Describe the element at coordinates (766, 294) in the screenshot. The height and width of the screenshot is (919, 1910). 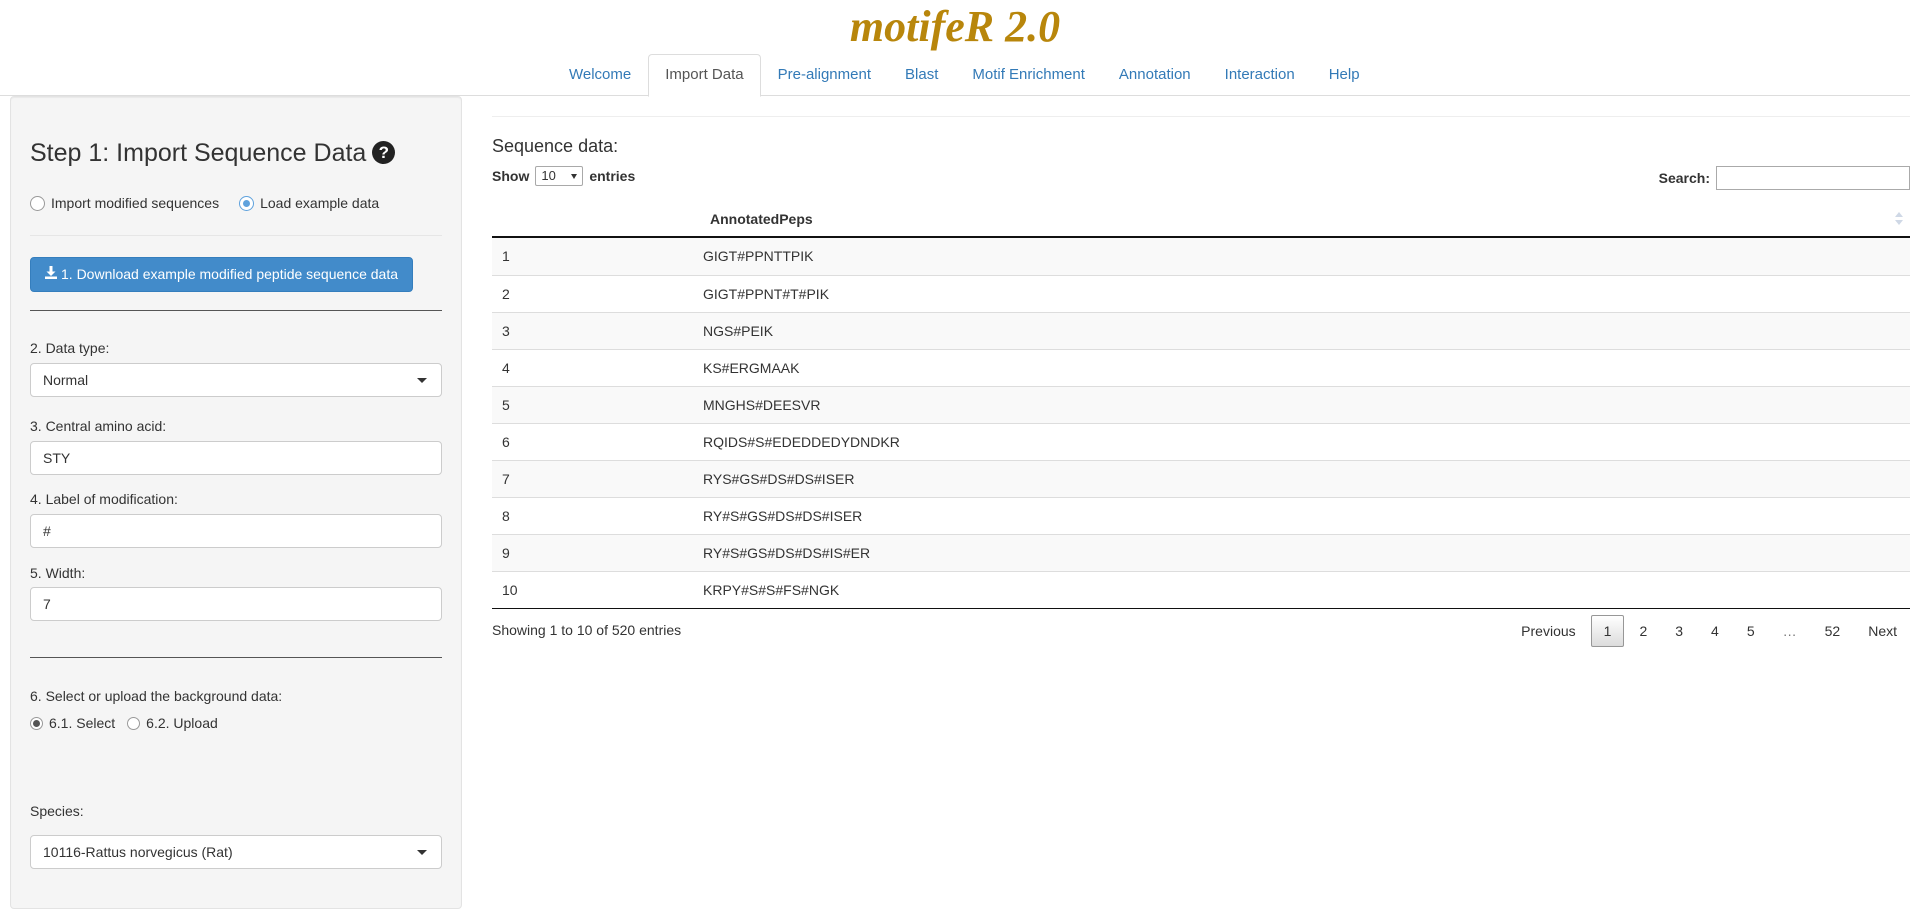
I see `row-peptide: GIGT#PPNT#T#PIK` at that location.